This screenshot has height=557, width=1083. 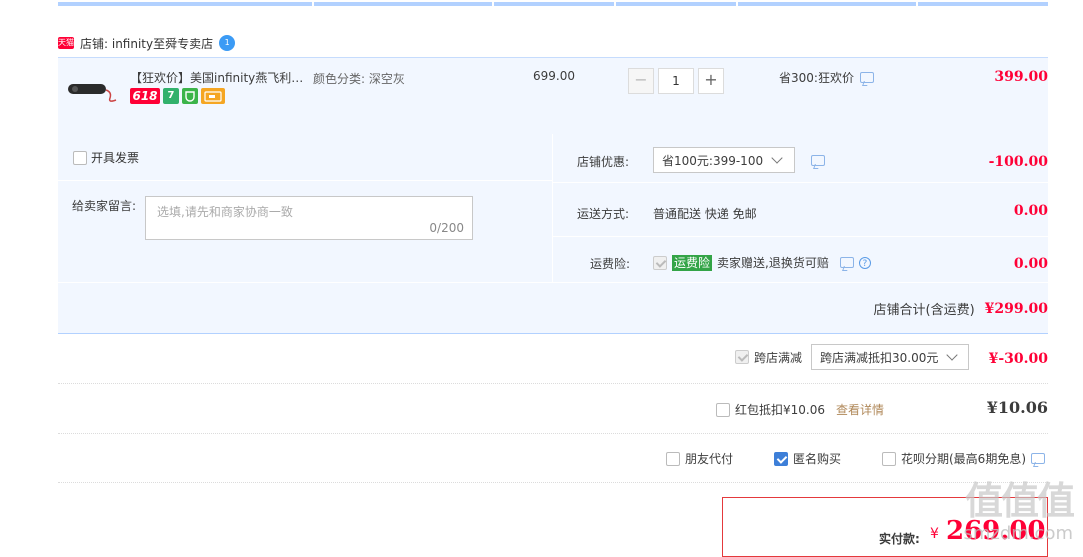 What do you see at coordinates (309, 218) in the screenshot?
I see `message-textarea: 选填,请先和商家协商一致 0/200` at bounding box center [309, 218].